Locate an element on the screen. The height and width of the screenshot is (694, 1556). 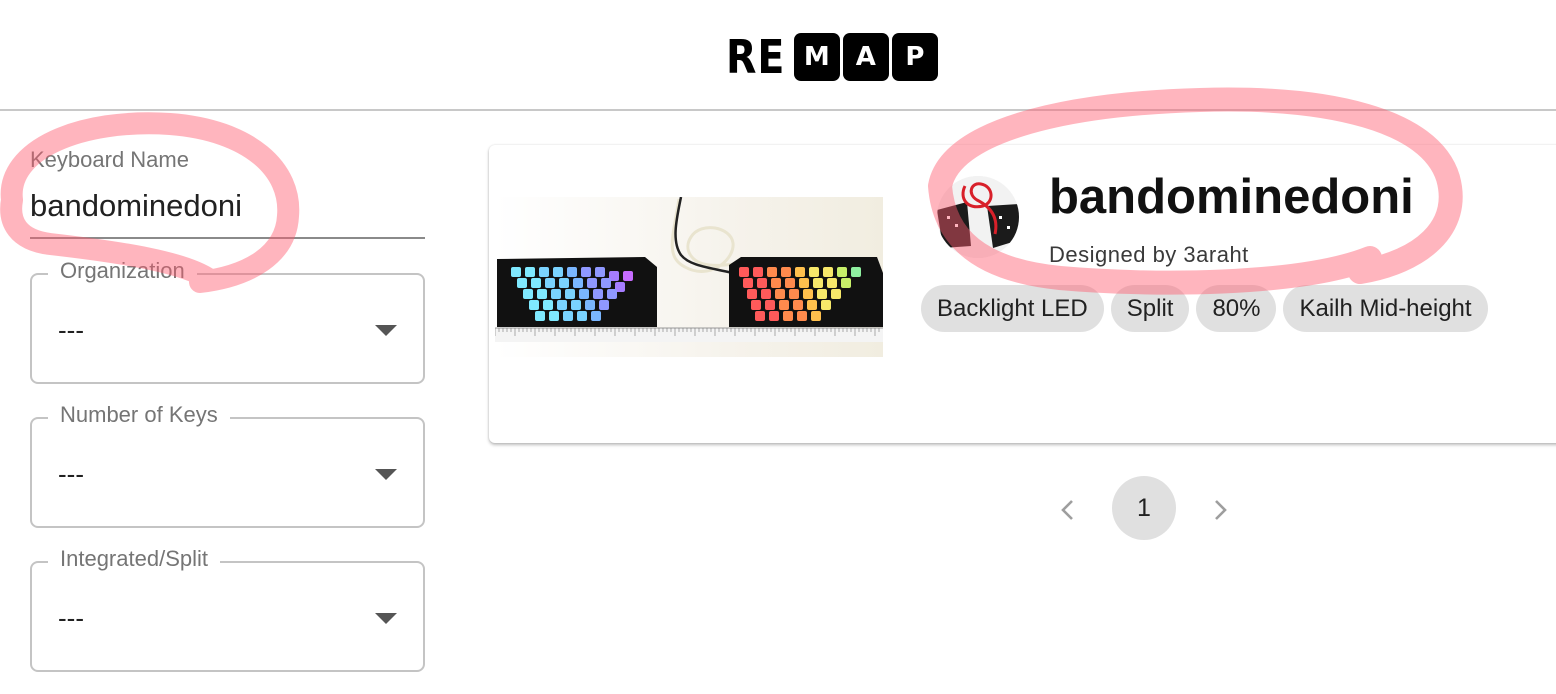
tag-chip: Split is located at coordinates (1150, 308).